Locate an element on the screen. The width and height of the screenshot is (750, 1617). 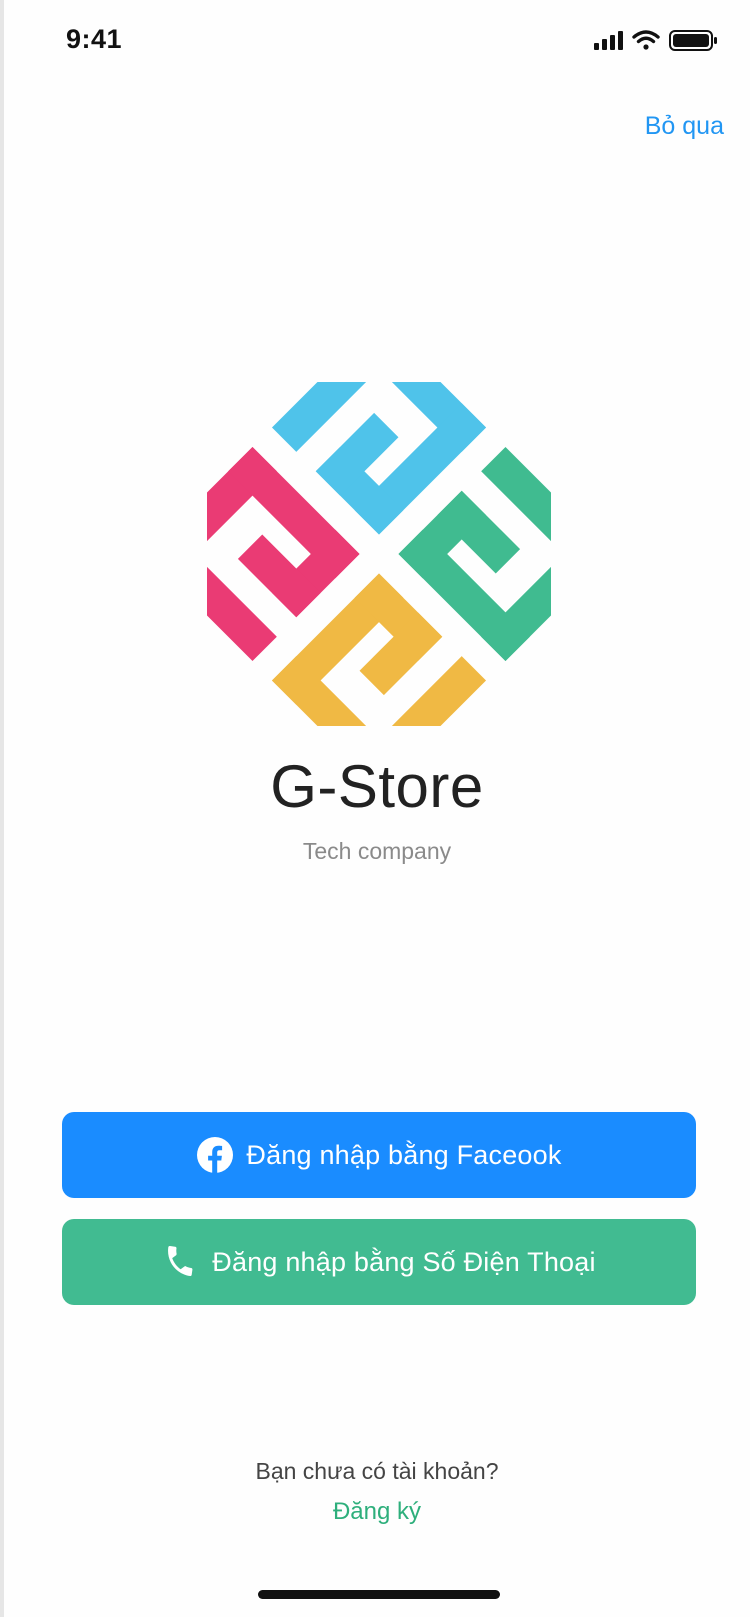
g-store-logo is located at coordinates (379, 554).